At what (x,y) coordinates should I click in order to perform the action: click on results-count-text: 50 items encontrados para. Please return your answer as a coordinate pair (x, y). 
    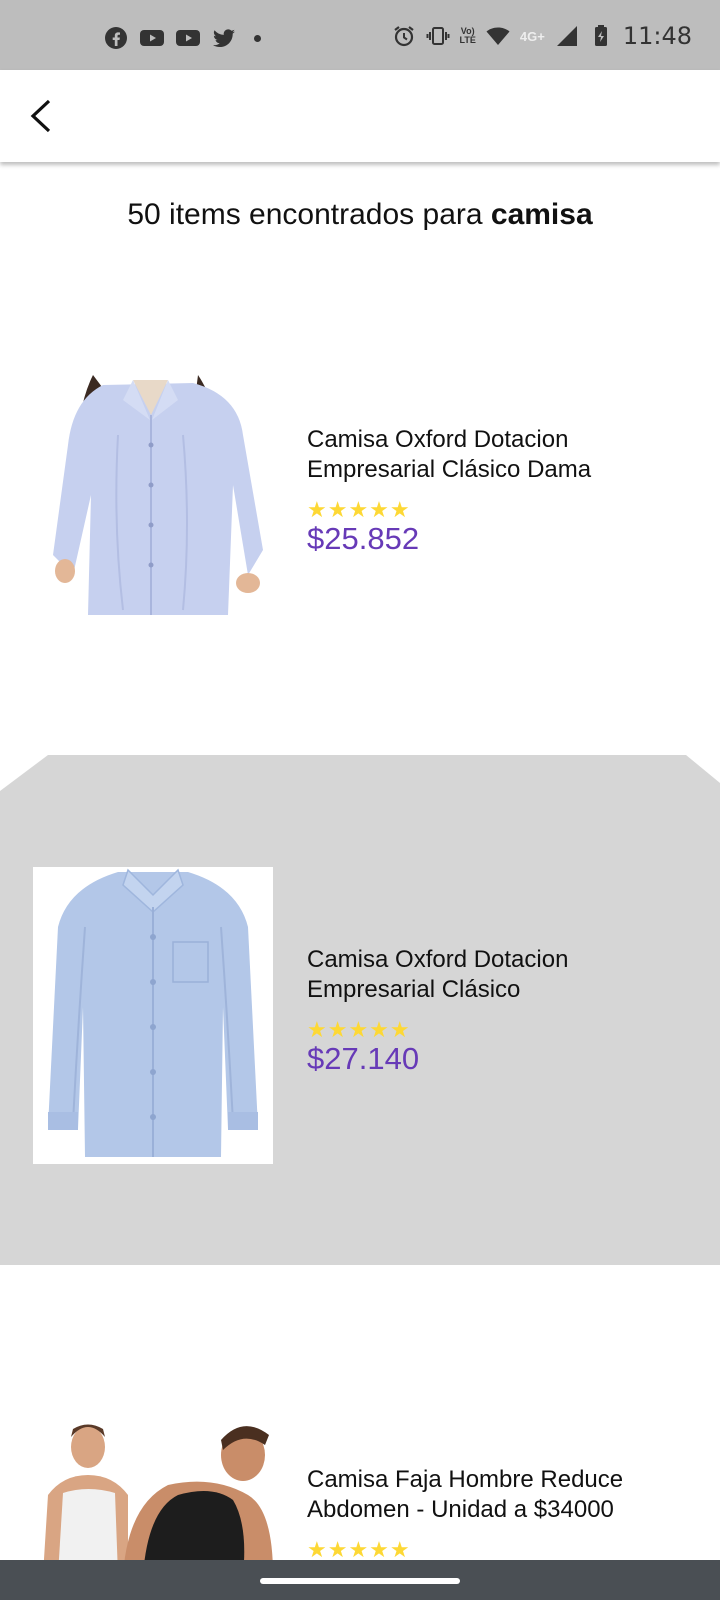
    Looking at the image, I should click on (309, 214).